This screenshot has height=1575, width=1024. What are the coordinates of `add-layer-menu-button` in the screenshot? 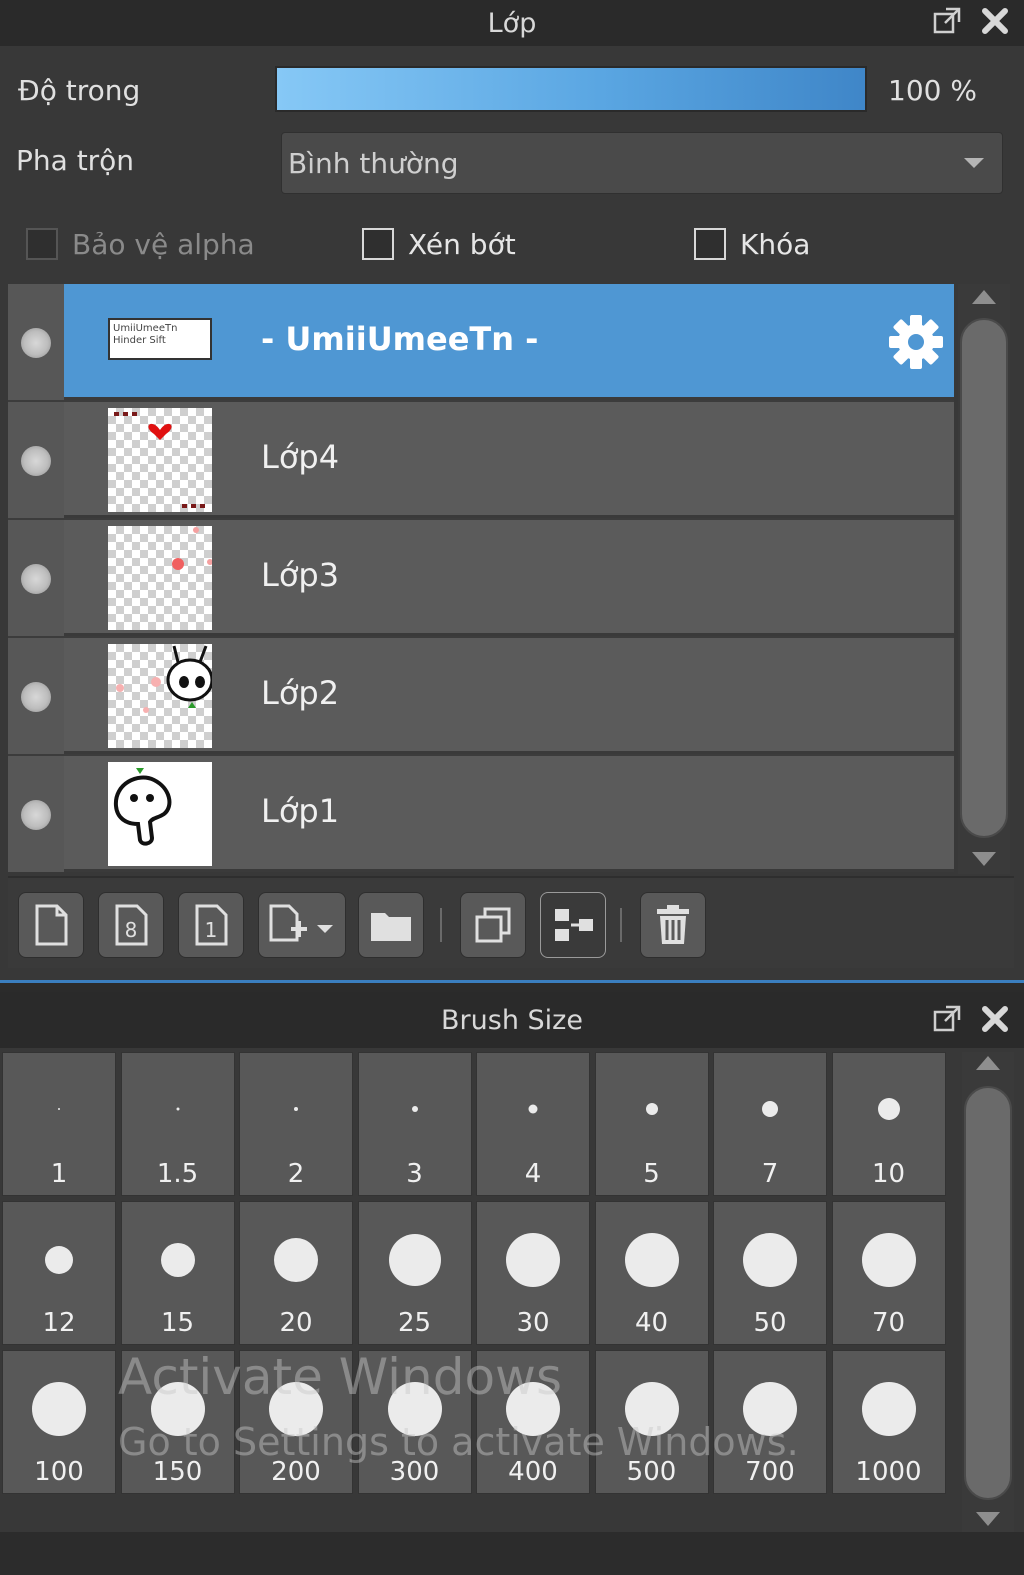 It's located at (302, 925).